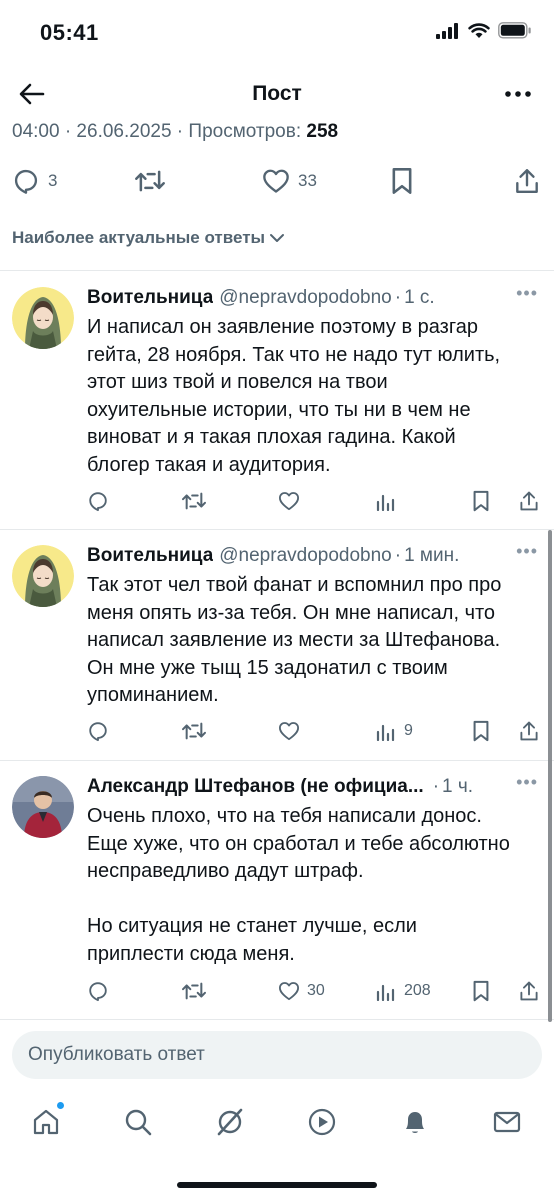 The width and height of the screenshot is (554, 1200). Describe the element at coordinates (60, 1105) in the screenshot. I see `notification-dot` at that location.